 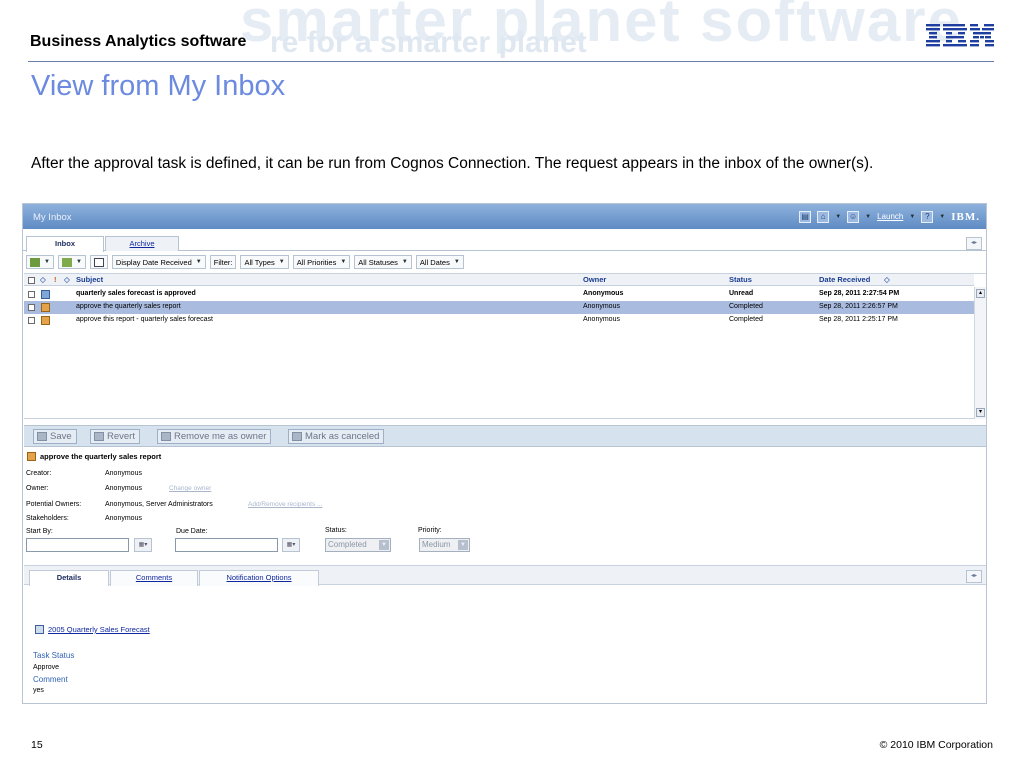 I want to click on report-link: 2005 Quarterly Sales Forecast, so click(x=92, y=629).